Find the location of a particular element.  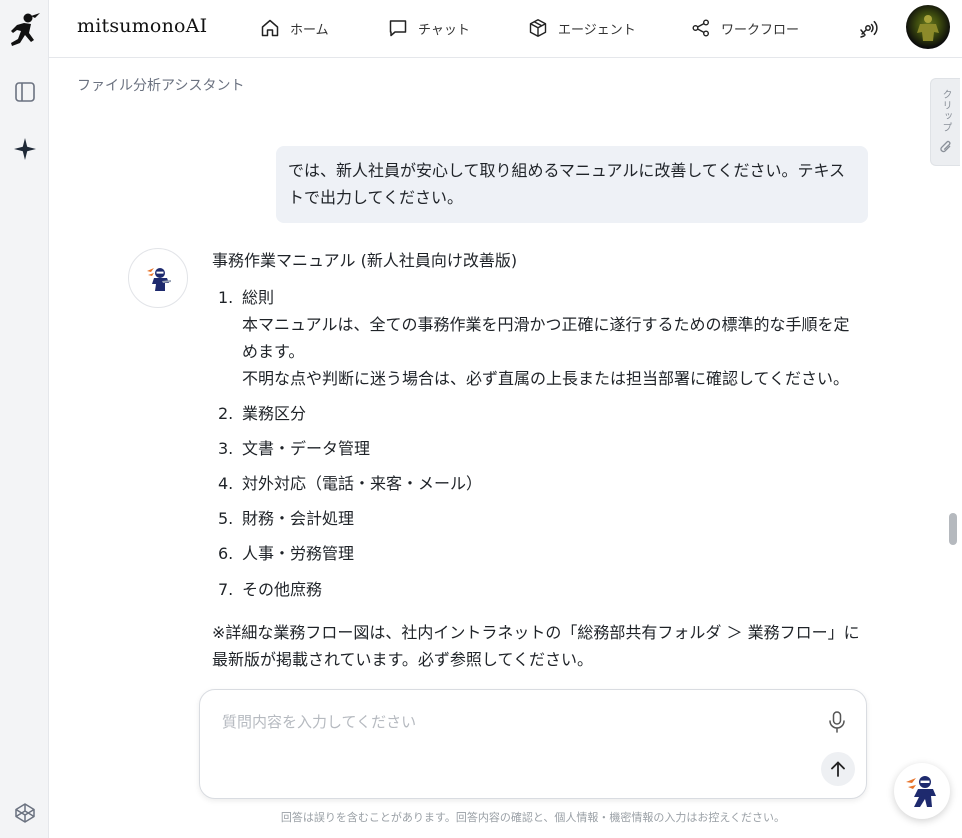

scrollbar-thumb is located at coordinates (953, 529).